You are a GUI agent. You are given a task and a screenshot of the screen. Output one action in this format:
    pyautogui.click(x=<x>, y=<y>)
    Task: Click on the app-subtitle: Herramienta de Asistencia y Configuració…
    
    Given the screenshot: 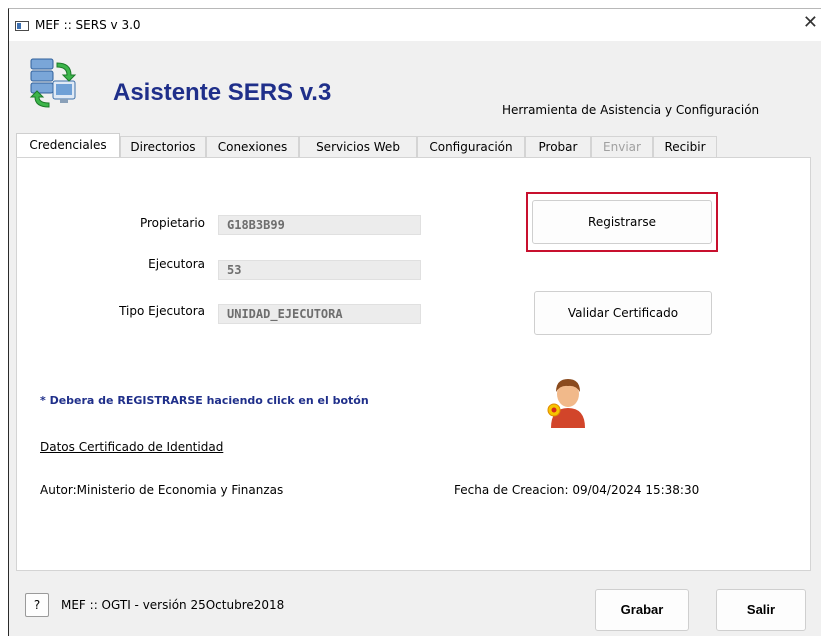 What is the action you would take?
    pyautogui.click(x=631, y=110)
    